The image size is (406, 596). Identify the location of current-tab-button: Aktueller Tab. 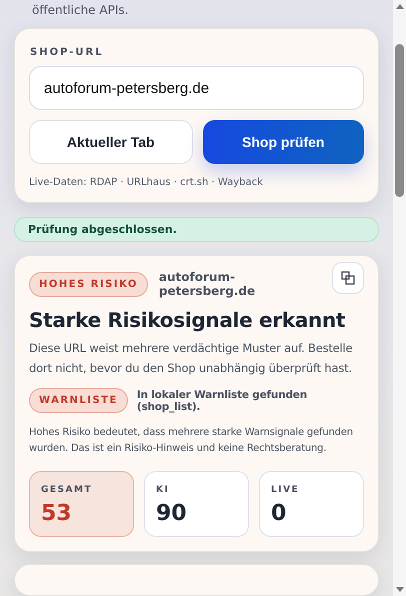
(110, 142).